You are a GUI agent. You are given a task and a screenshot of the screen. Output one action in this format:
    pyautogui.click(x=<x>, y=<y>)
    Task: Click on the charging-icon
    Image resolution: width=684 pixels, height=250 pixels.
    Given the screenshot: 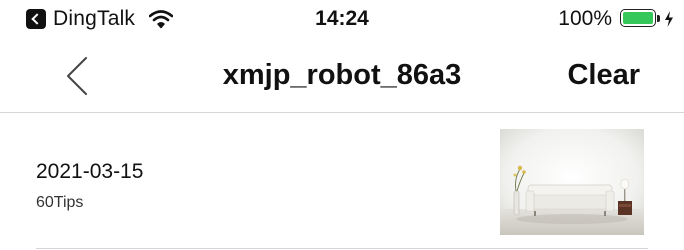 What is the action you would take?
    pyautogui.click(x=669, y=19)
    